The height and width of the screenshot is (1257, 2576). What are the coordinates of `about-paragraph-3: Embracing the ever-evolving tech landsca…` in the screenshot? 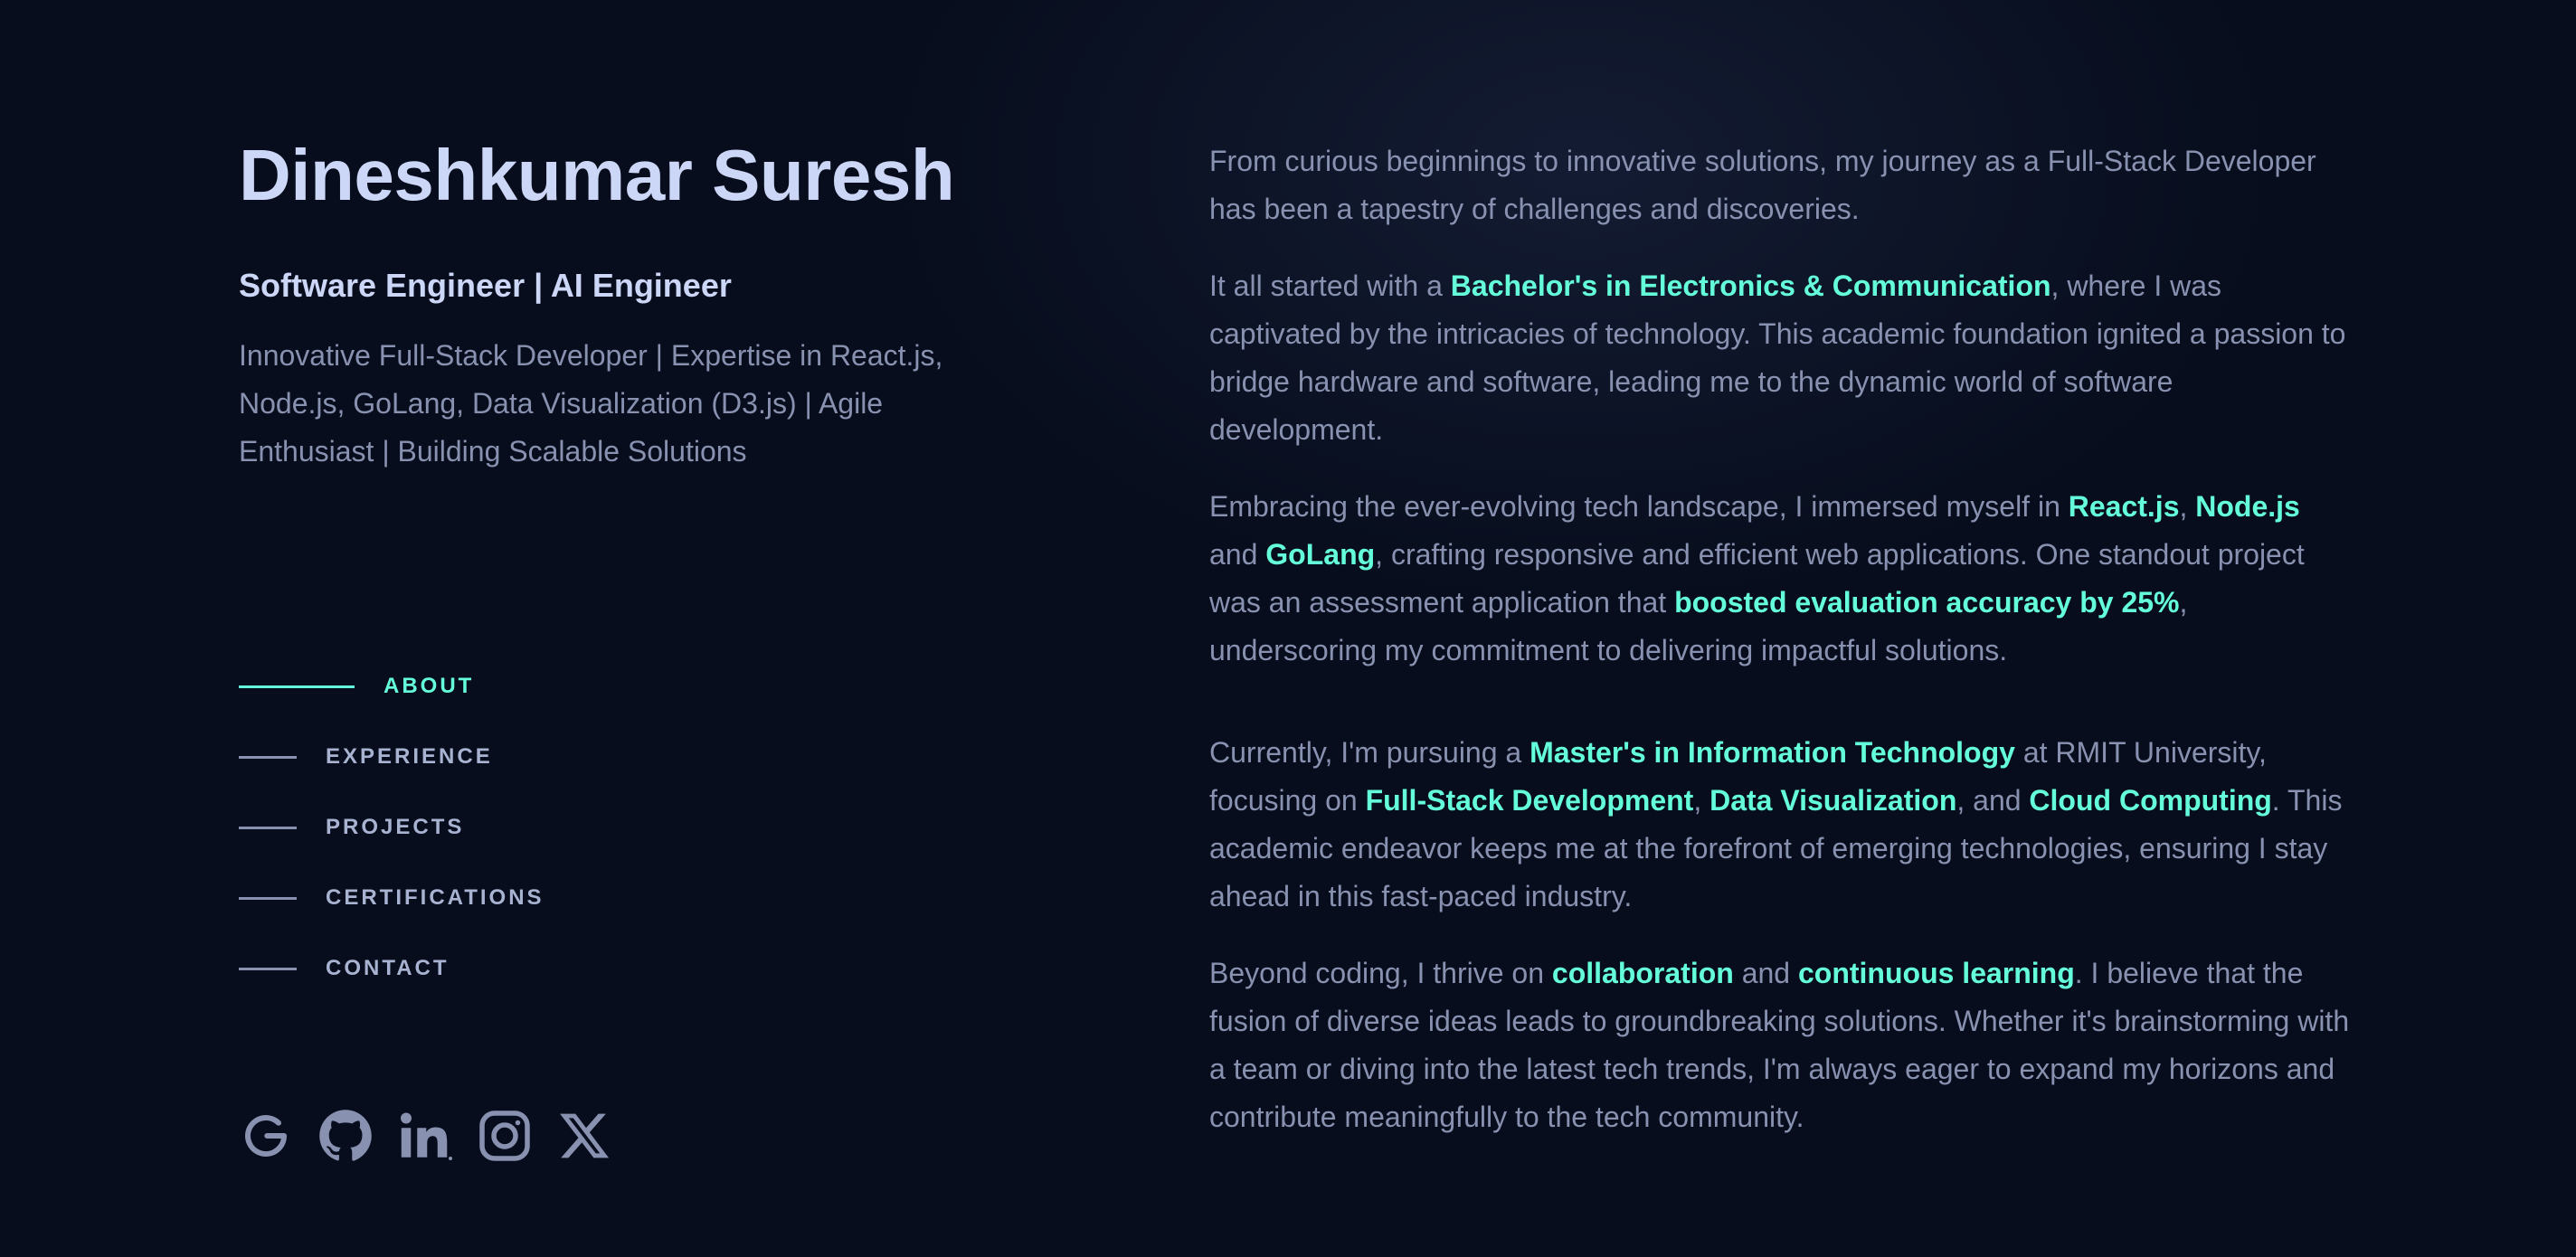 It's located at (1780, 579).